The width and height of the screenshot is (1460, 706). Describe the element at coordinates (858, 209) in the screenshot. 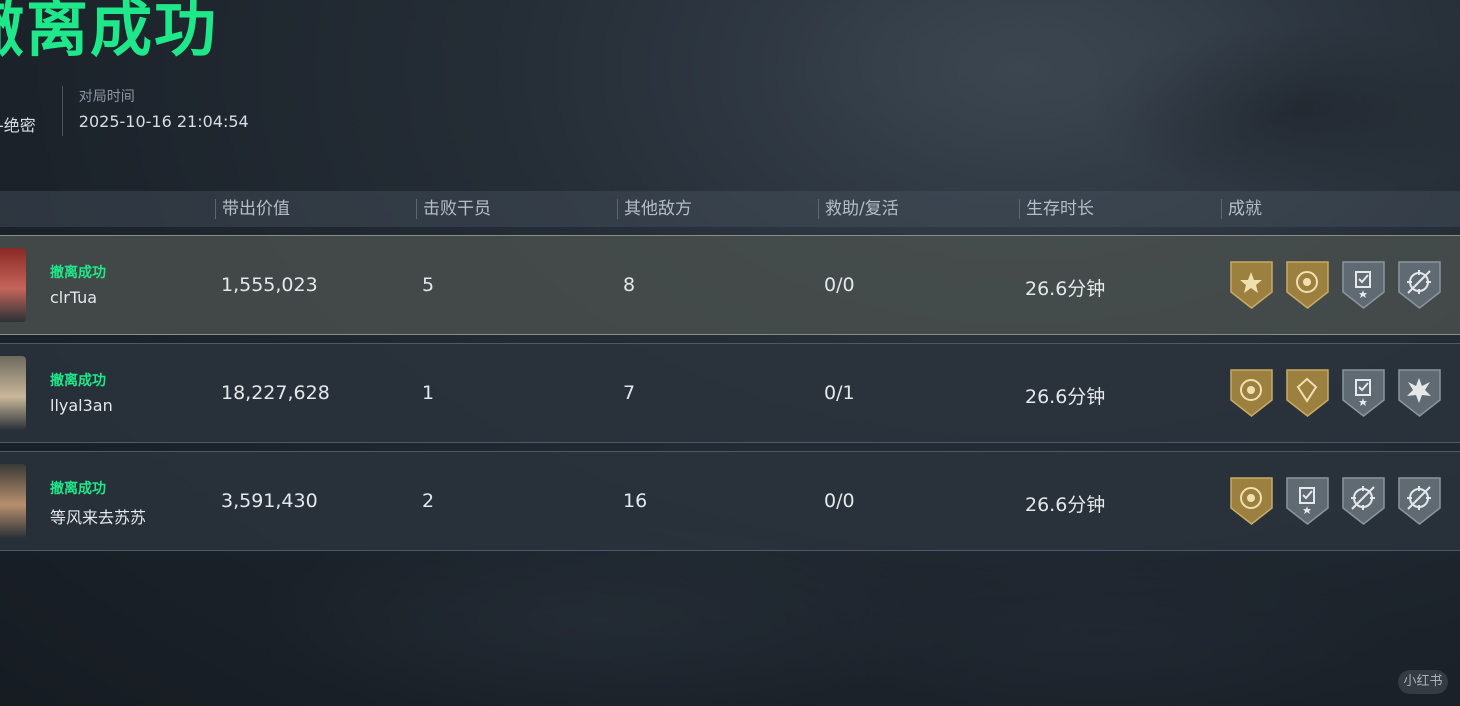

I see `col-assist-header: 救助/复活` at that location.